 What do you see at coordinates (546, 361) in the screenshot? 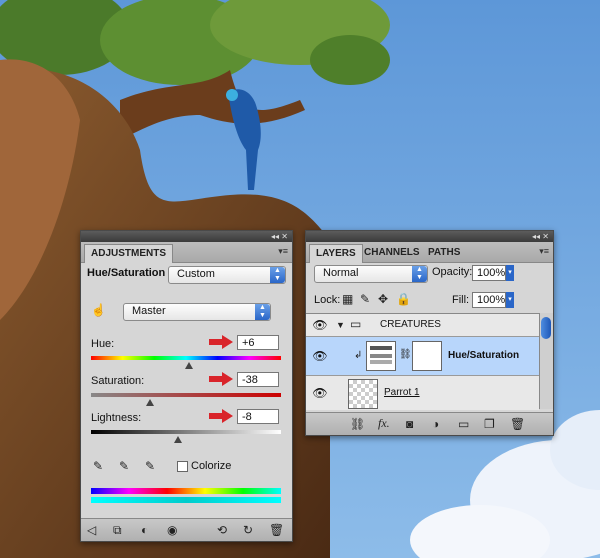
I see `layers-scrollbar` at bounding box center [546, 361].